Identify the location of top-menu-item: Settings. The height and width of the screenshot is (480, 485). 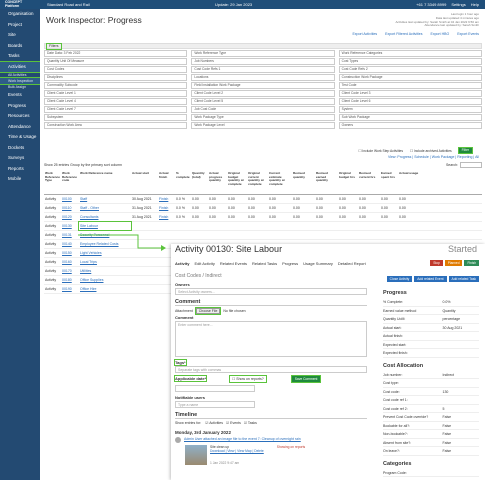
(458, 4).